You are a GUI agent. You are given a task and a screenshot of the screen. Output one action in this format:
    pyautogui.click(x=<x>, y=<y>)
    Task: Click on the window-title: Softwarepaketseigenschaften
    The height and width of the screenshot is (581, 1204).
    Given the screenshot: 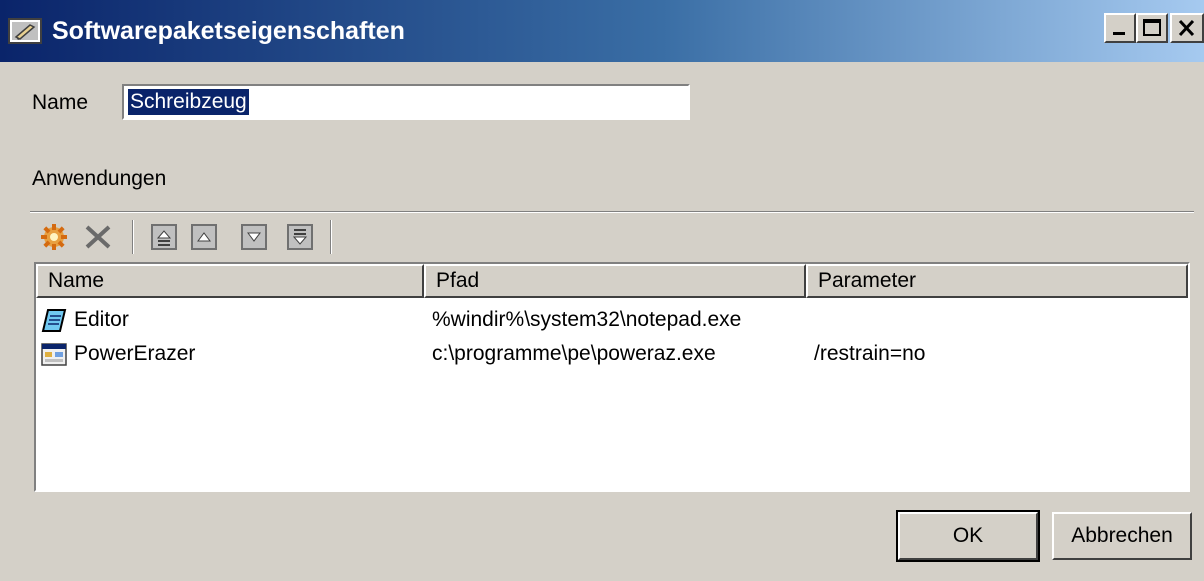 What is the action you would take?
    pyautogui.click(x=228, y=31)
    